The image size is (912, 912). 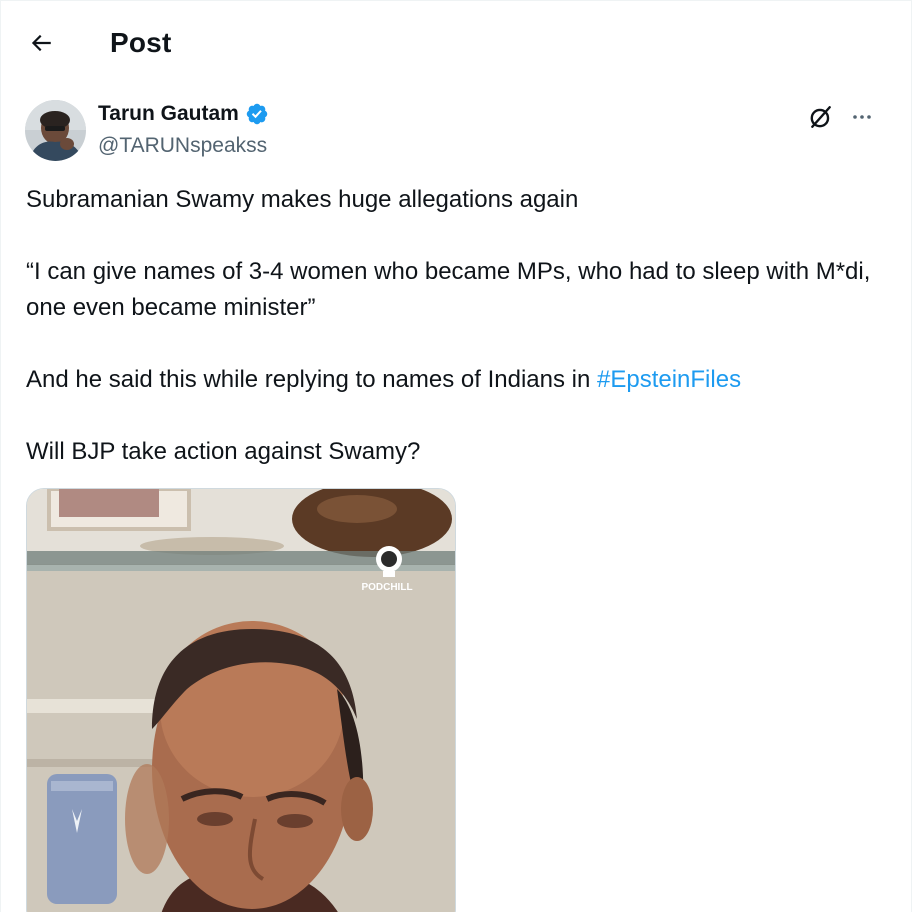 What do you see at coordinates (55, 130) in the screenshot?
I see `avatar` at bounding box center [55, 130].